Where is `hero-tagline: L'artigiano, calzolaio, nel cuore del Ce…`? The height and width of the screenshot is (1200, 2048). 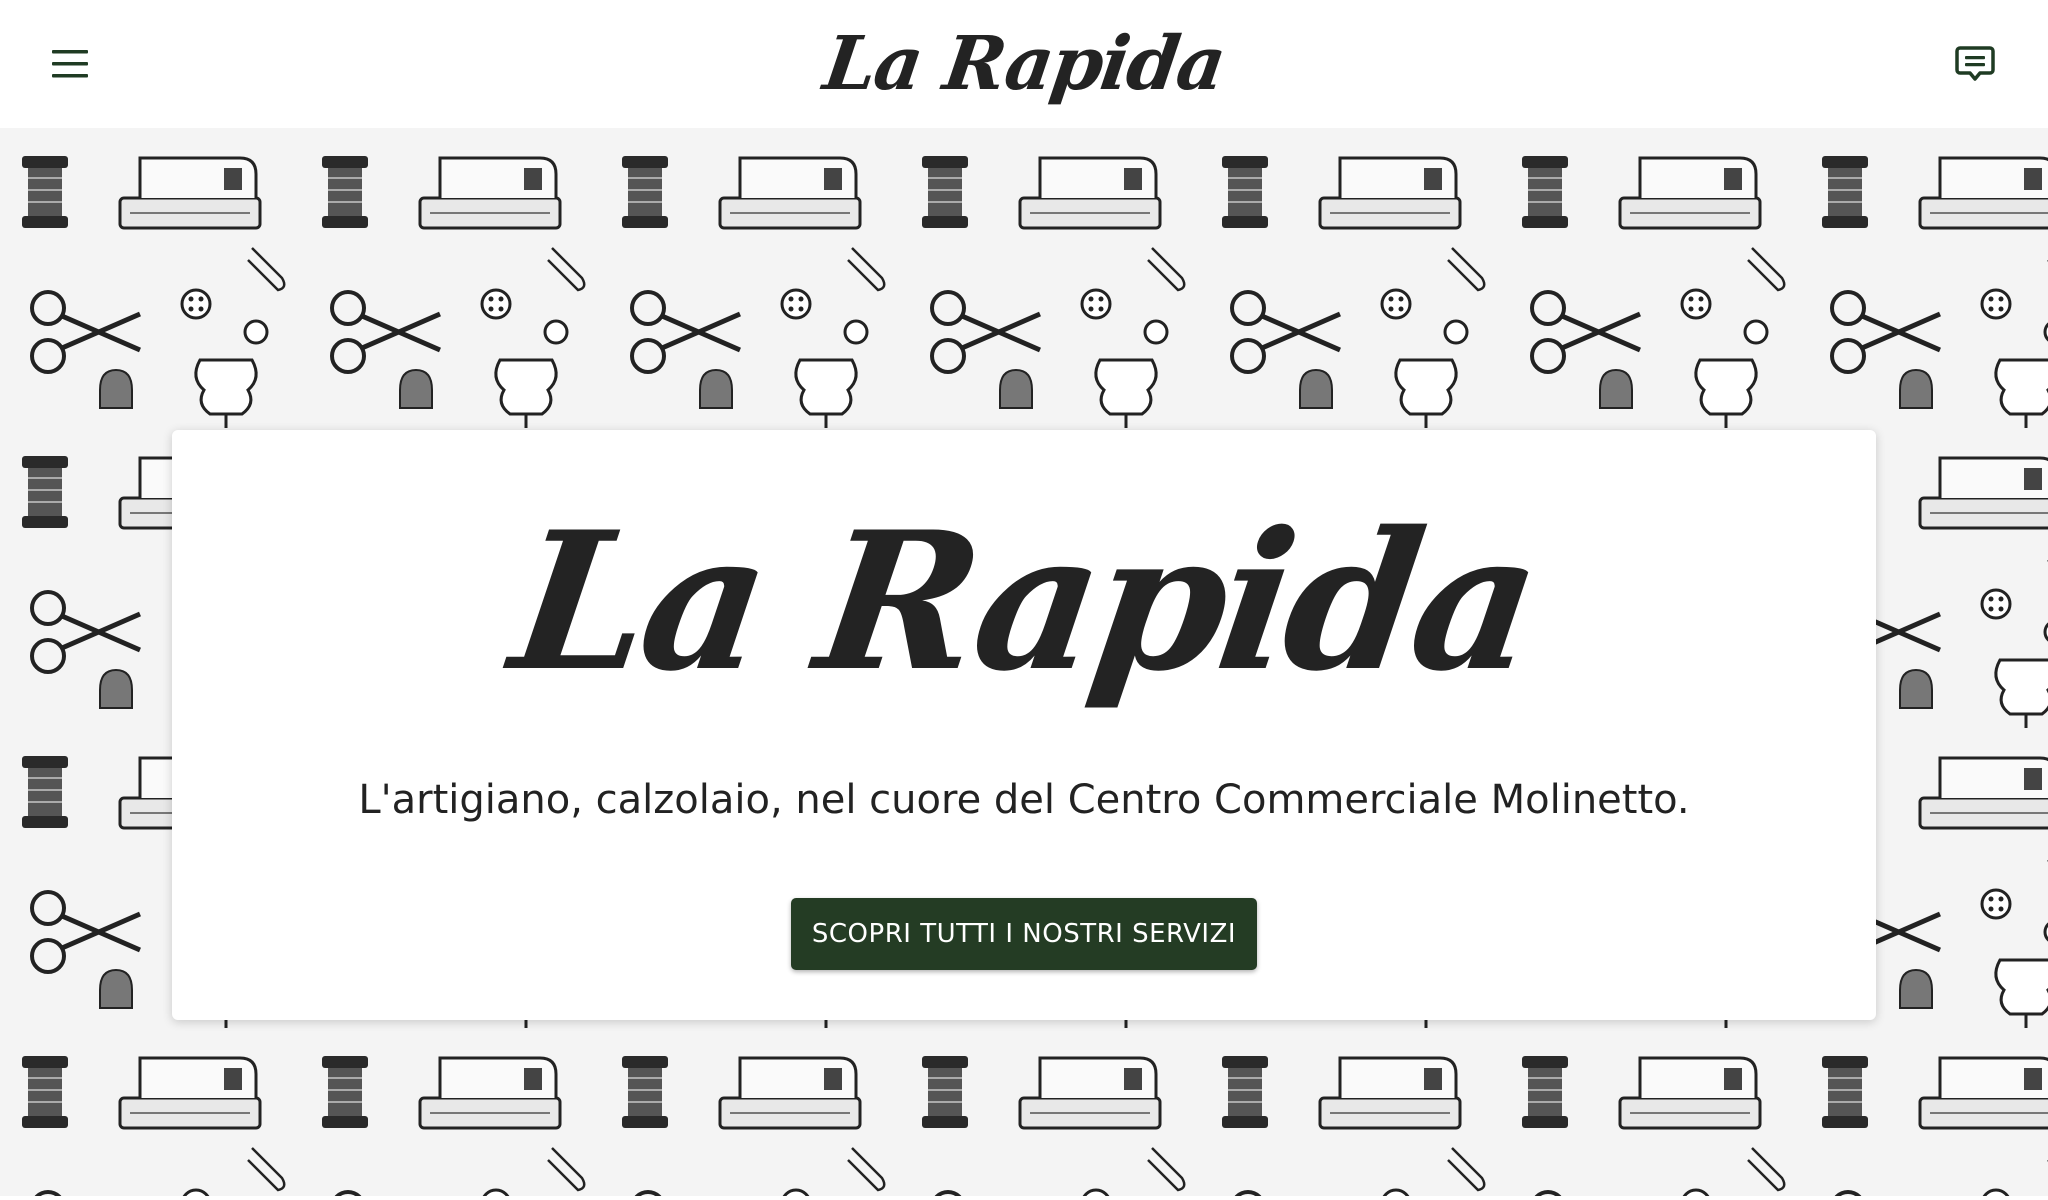 hero-tagline: L'artigiano, calzolaio, nel cuore del Ce… is located at coordinates (1024, 800).